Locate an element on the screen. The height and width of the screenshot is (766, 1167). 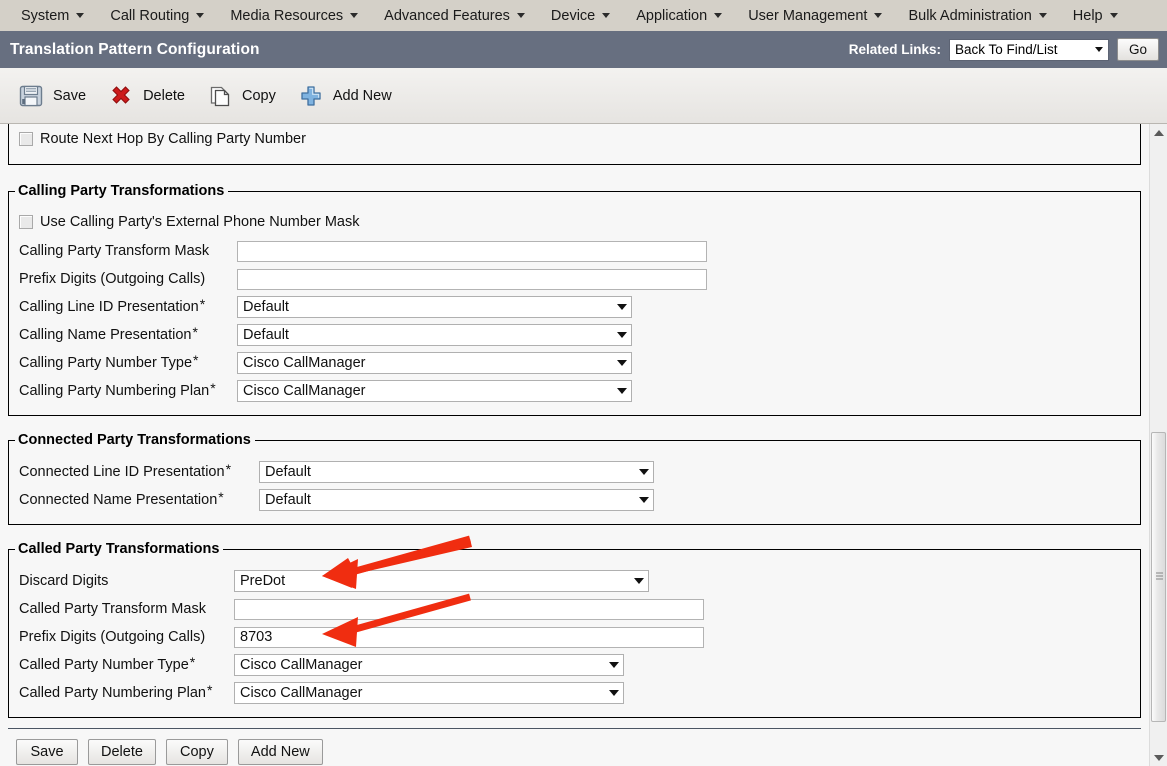
field-label: Calling Party Transform Mask is located at coordinates (114, 251).